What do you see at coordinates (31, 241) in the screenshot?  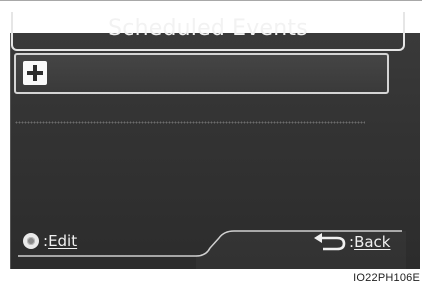 I see `knob-icon` at bounding box center [31, 241].